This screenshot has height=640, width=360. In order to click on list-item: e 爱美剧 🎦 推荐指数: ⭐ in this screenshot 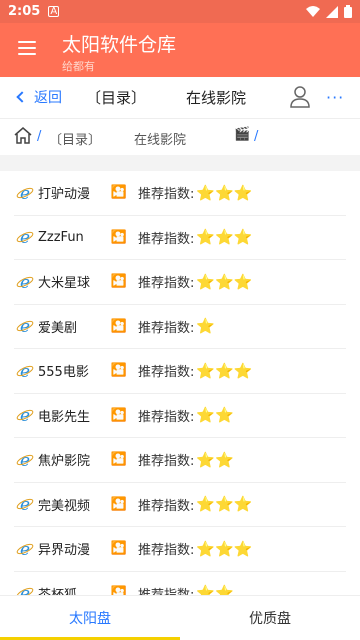, I will do `click(180, 327)`.